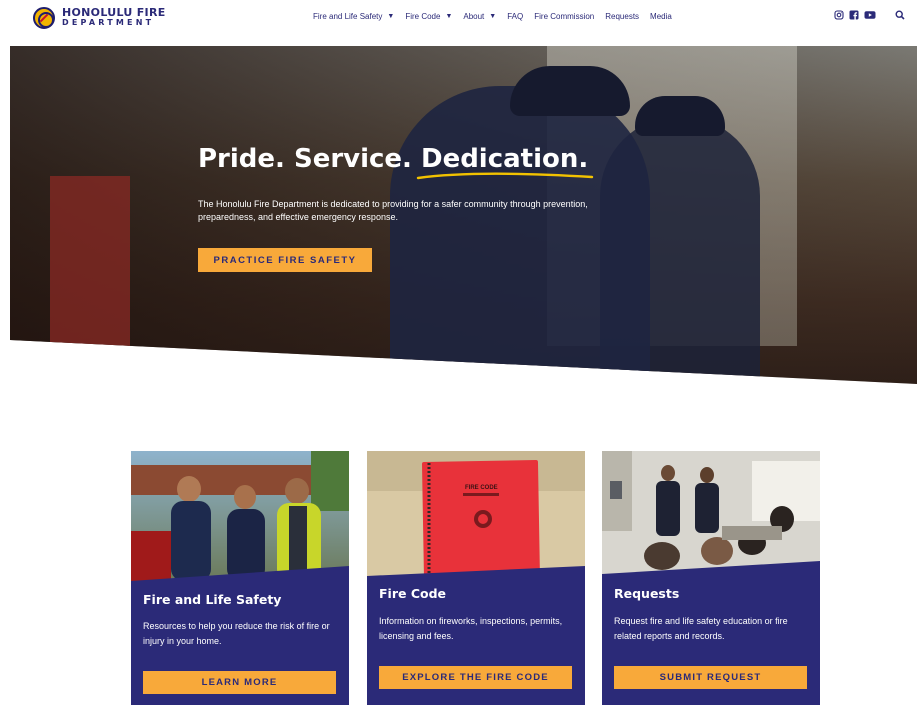 The width and height of the screenshot is (917, 705). What do you see at coordinates (90, 280) in the screenshot?
I see `hero-photo-truck` at bounding box center [90, 280].